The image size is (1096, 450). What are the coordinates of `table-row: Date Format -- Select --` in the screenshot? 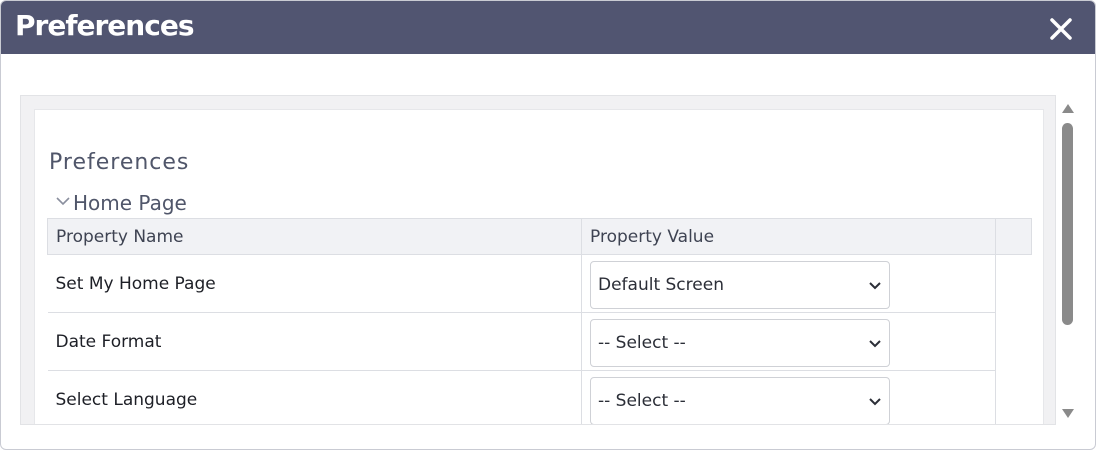 It's located at (539, 341).